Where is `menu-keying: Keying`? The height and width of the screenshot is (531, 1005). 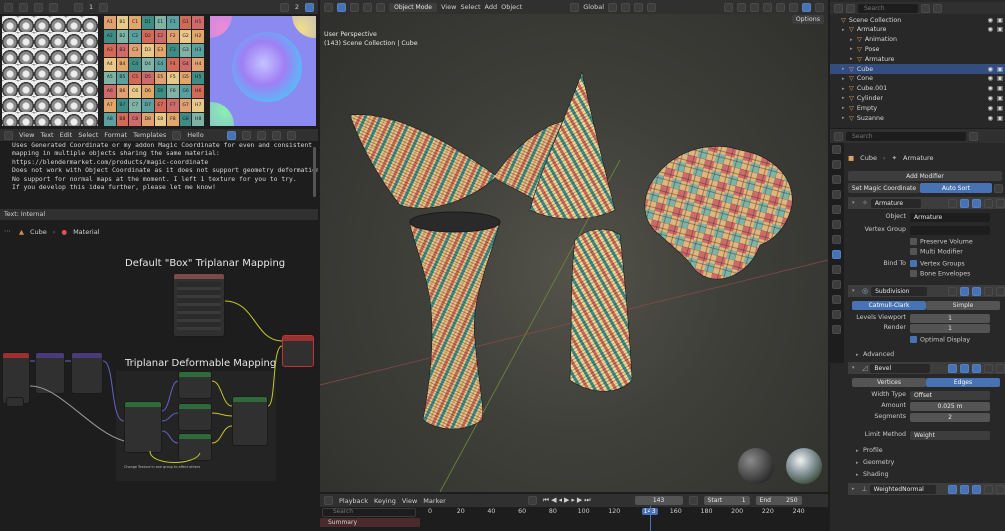
menu-keying: Keying is located at coordinates (385, 501).